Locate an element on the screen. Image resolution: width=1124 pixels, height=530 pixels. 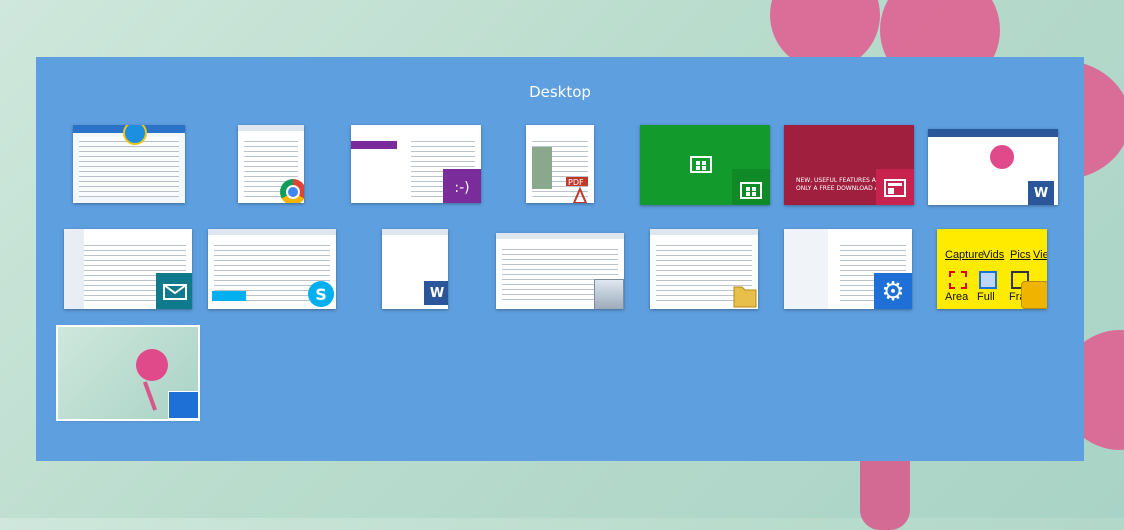
switcher-title: Desktop is located at coordinates (560, 92).